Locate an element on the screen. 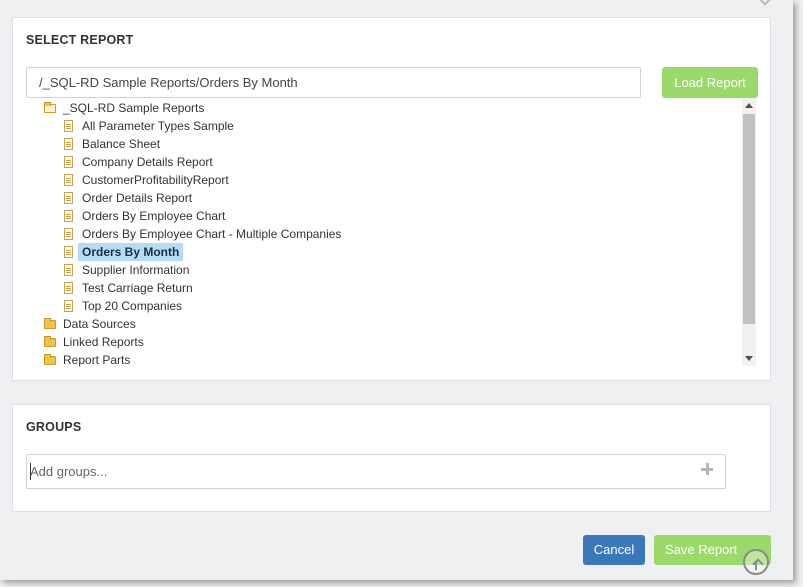 The height and width of the screenshot is (587, 803). tree-item-report: Orders By Month is located at coordinates (124, 252).